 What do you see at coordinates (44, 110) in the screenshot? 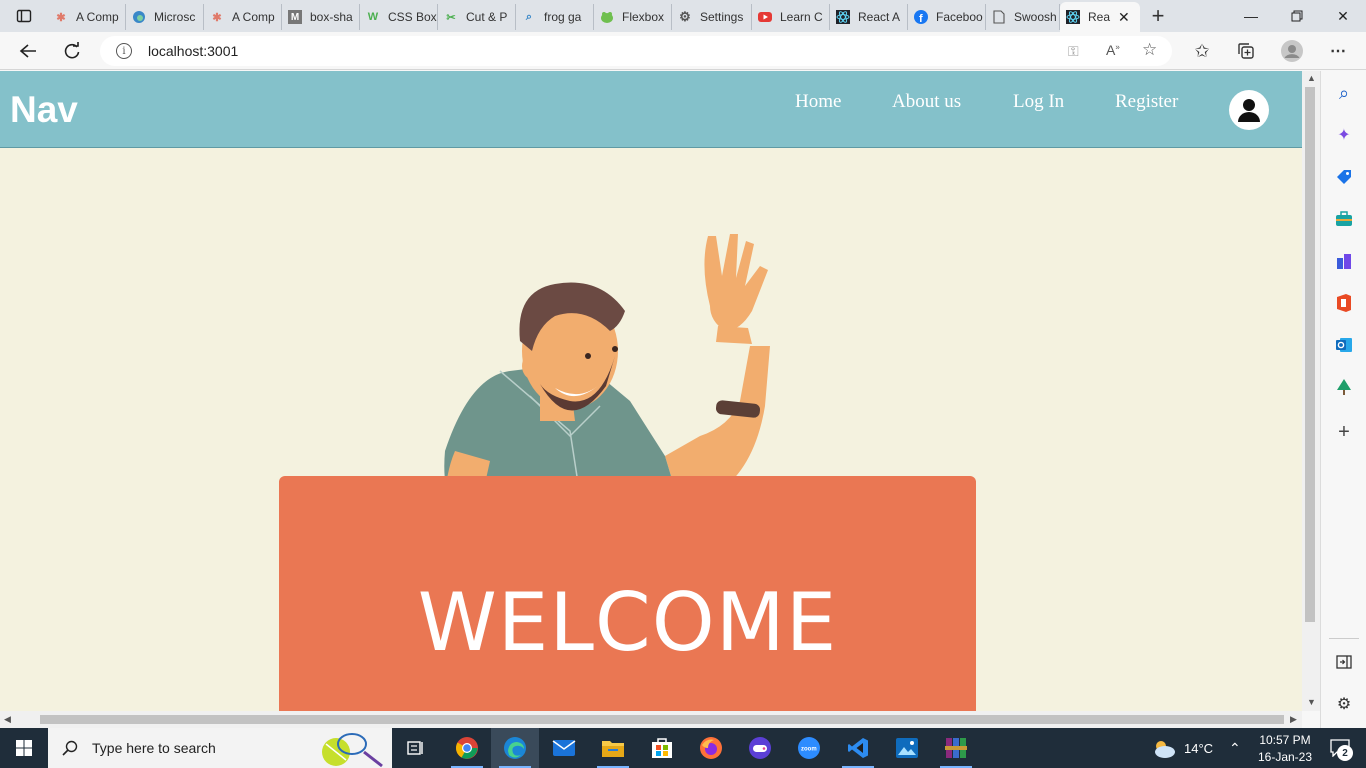
I see `brand-logo: Nav` at bounding box center [44, 110].